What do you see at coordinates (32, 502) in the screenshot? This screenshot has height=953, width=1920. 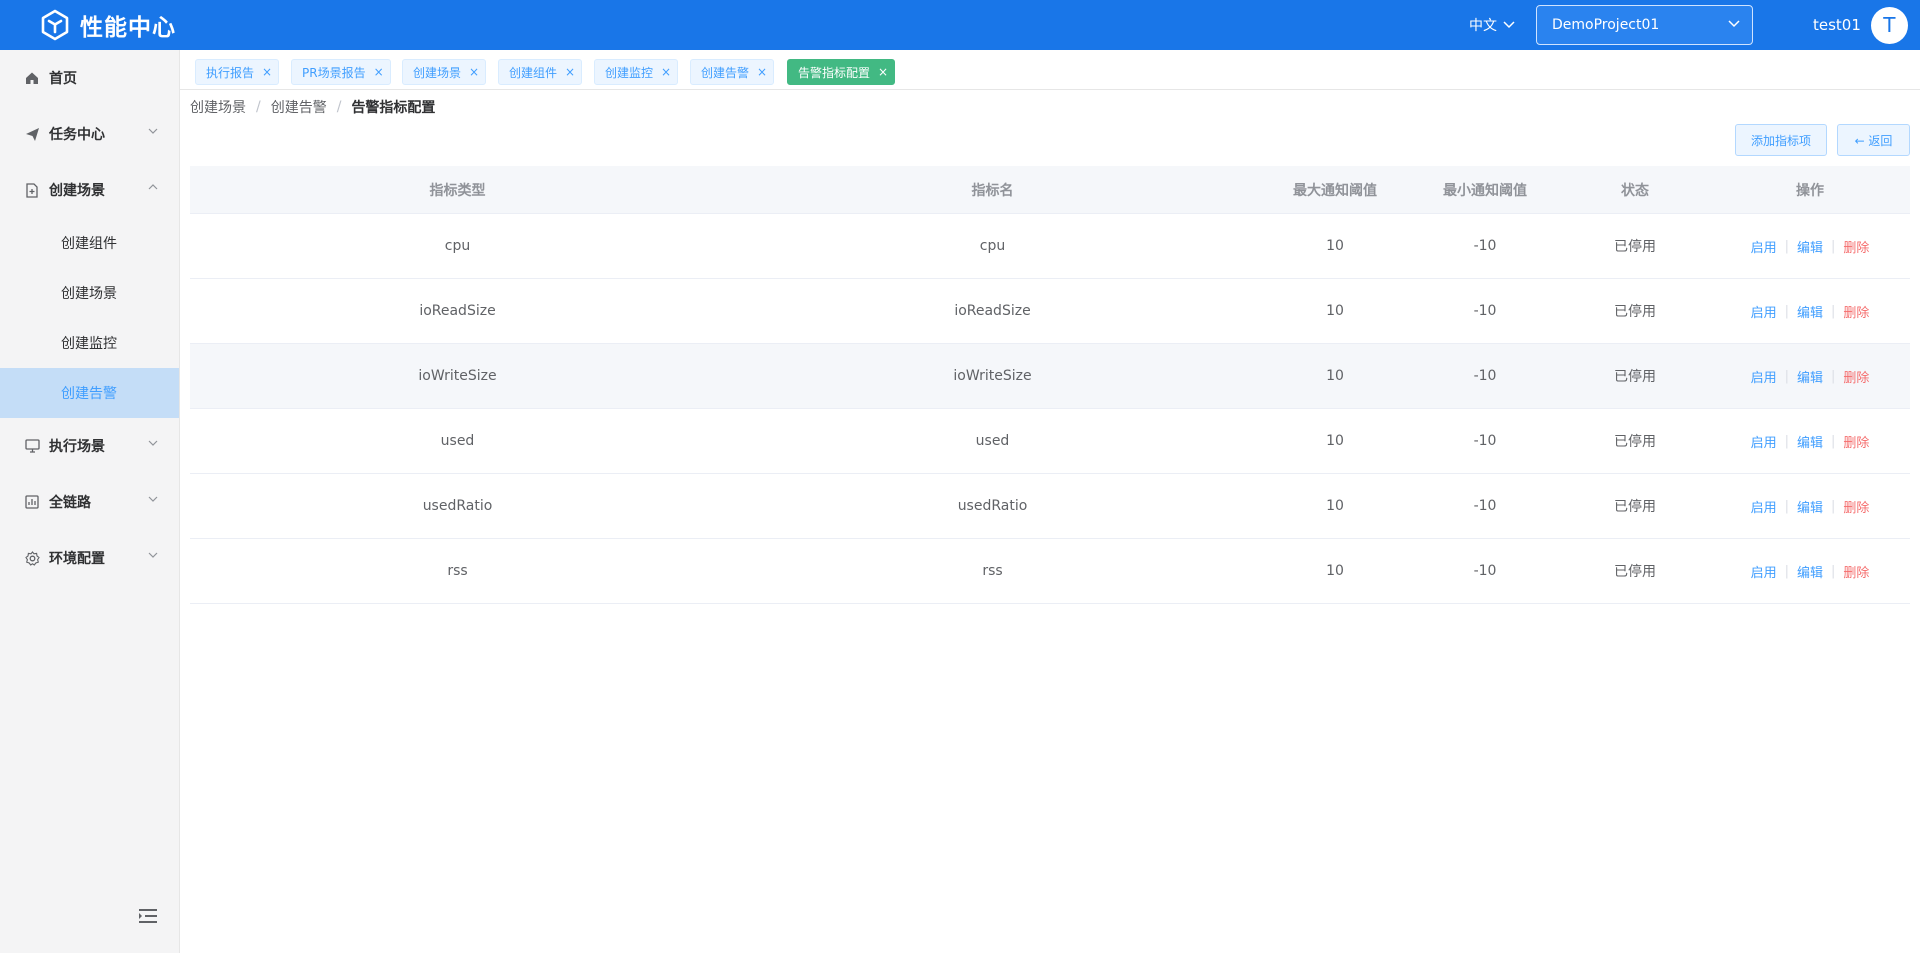 I see `chart-icon` at bounding box center [32, 502].